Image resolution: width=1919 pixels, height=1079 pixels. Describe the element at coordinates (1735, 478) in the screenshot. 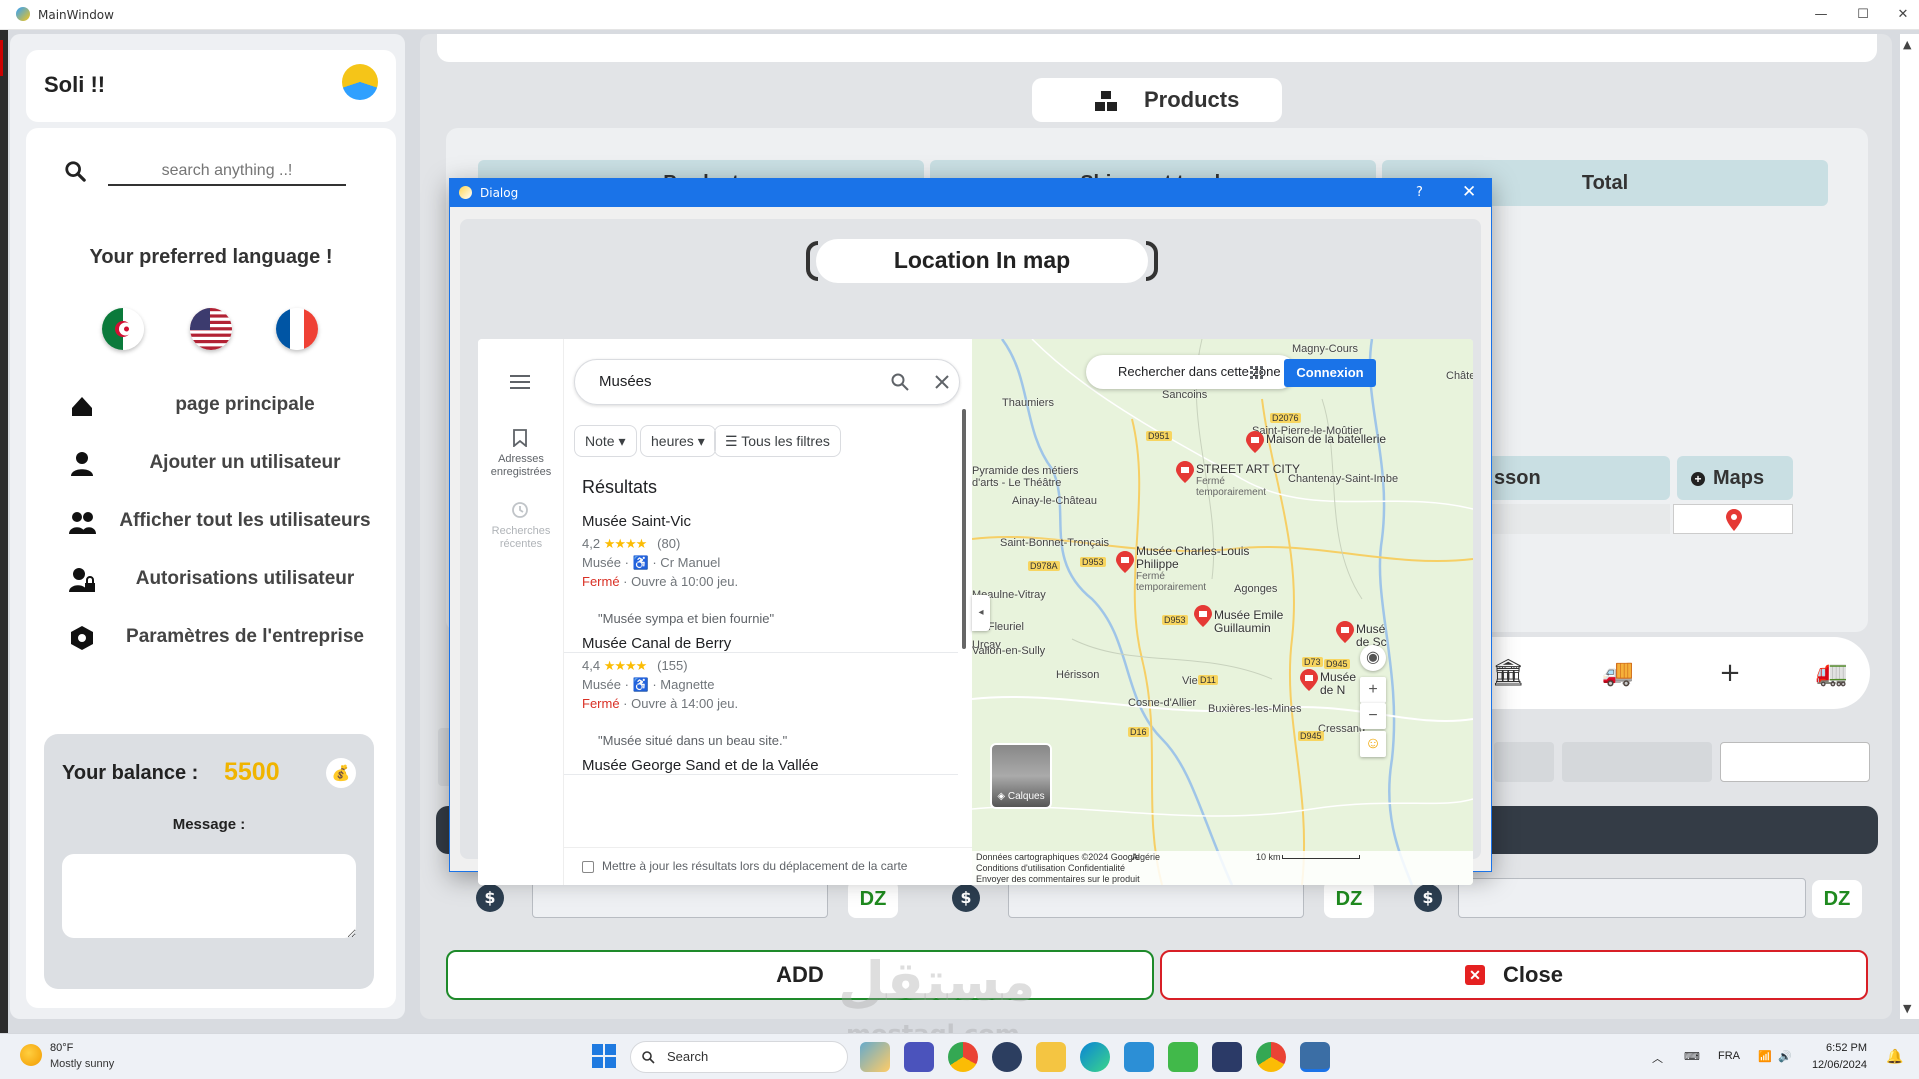

I see `maps-button: + Maps` at that location.